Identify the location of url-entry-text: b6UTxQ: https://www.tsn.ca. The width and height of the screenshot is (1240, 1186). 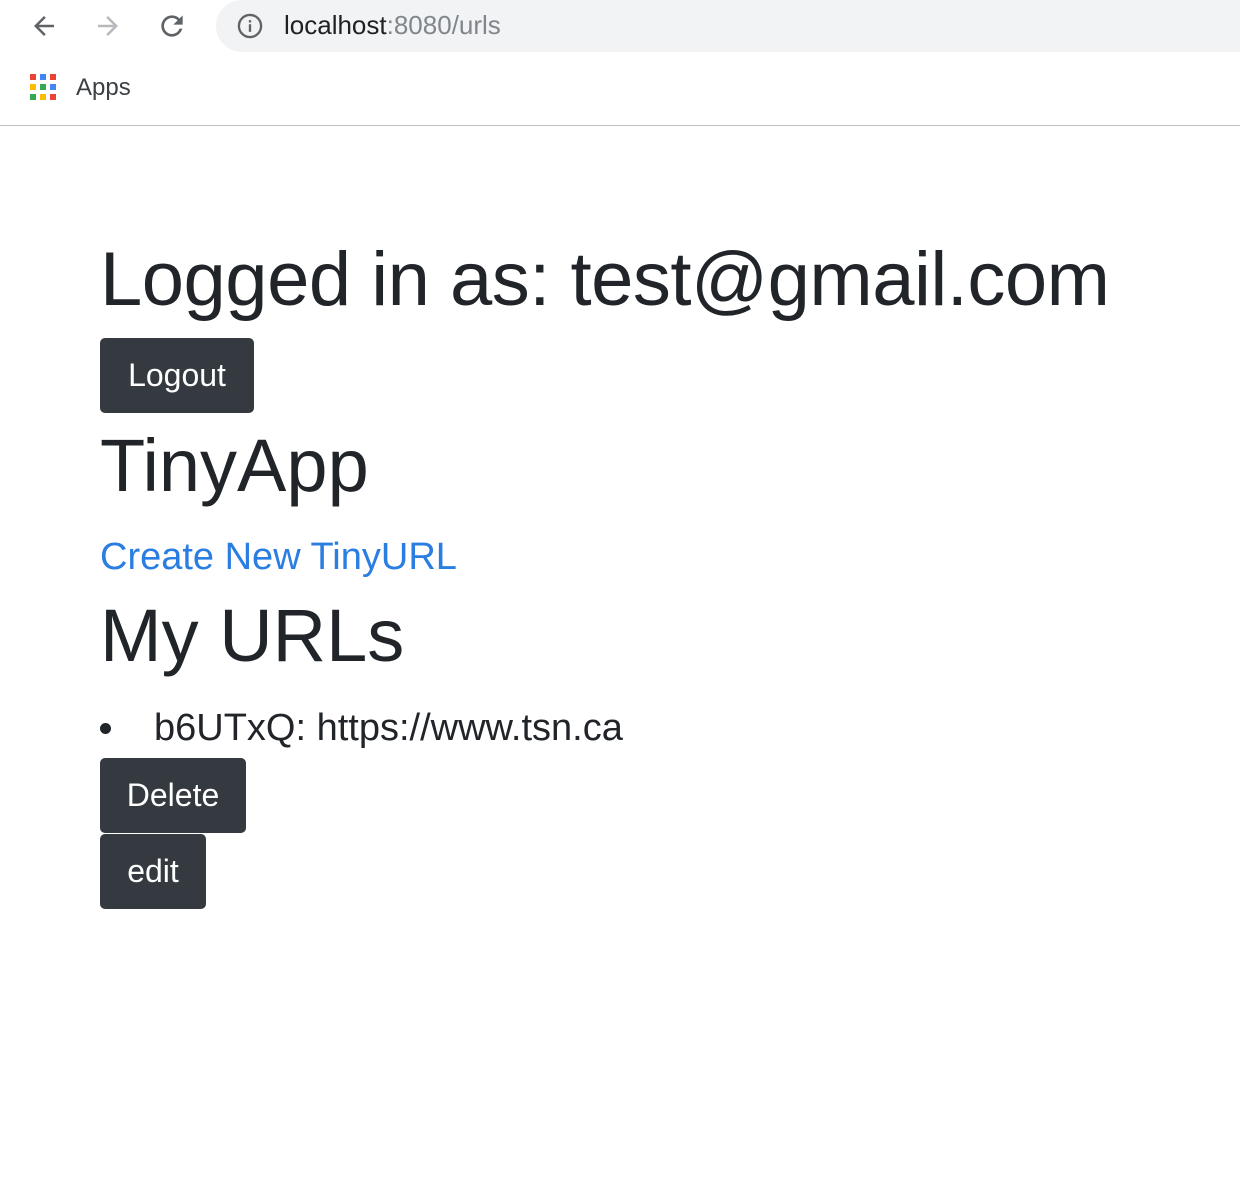
(388, 728).